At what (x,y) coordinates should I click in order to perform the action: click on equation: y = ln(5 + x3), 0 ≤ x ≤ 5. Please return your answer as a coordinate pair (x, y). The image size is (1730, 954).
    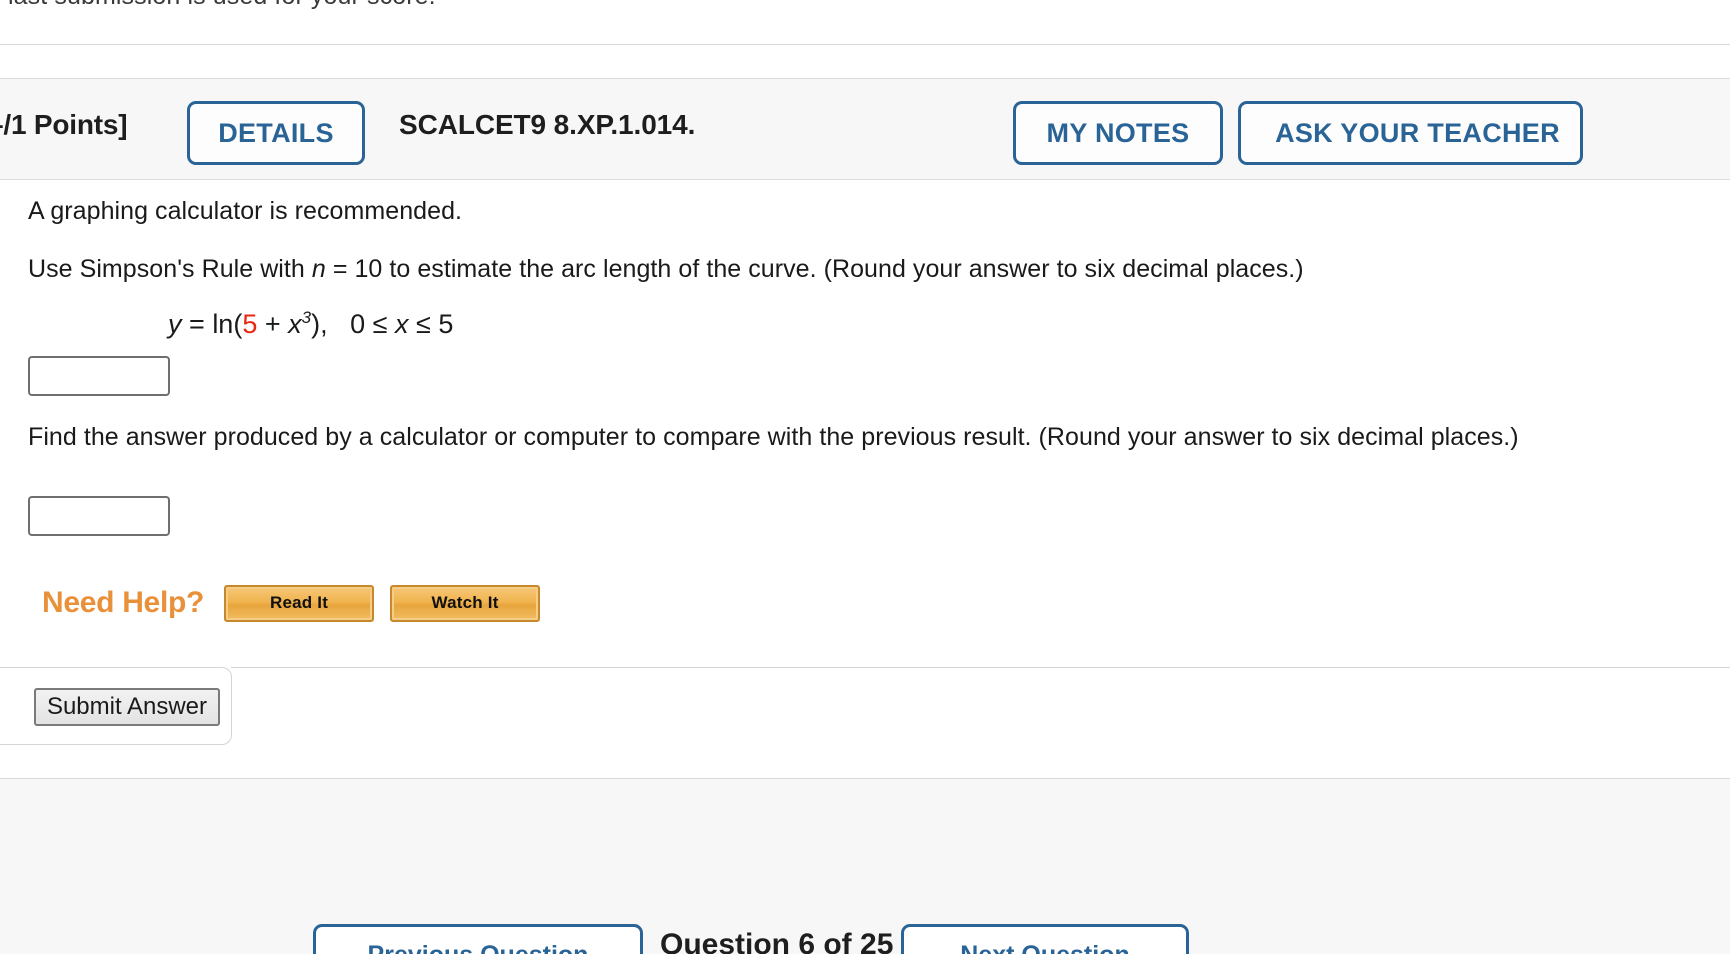
    Looking at the image, I should click on (310, 324).